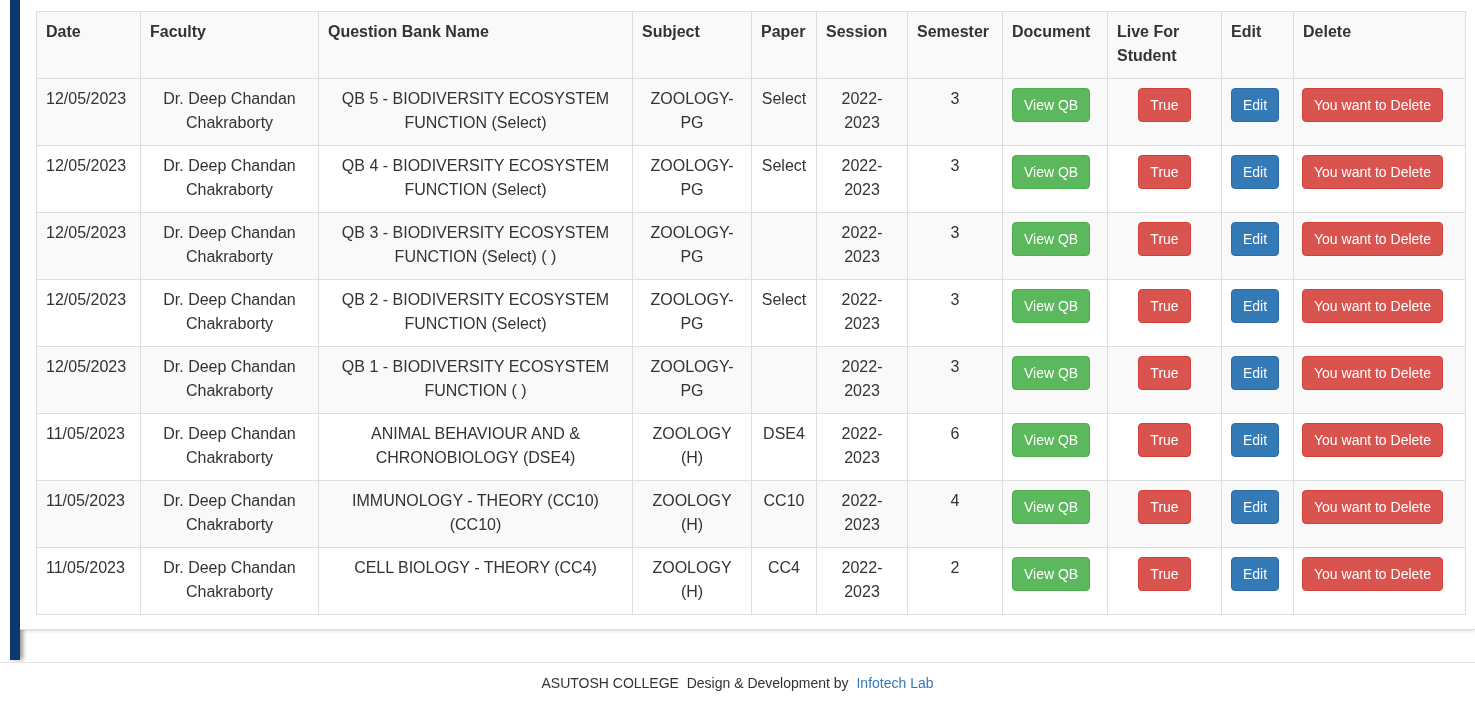 Image resolution: width=1475 pixels, height=716 pixels. What do you see at coordinates (475, 445) in the screenshot?
I see `table-cell: ANIMAL BEHAVIOUR AND & CHRONOBIOLOGY (DSE4)` at bounding box center [475, 445].